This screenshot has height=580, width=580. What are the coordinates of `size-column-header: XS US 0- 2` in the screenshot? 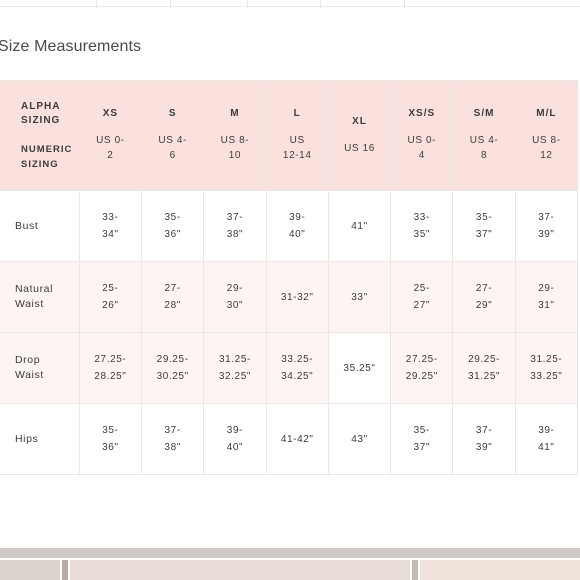 It's located at (110, 135).